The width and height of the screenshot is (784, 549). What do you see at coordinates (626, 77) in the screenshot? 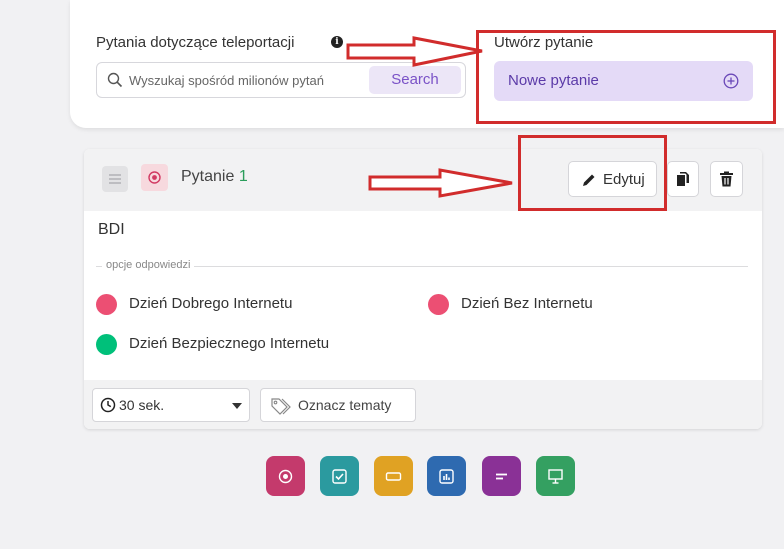
I see `annotation-box-create` at bounding box center [626, 77].